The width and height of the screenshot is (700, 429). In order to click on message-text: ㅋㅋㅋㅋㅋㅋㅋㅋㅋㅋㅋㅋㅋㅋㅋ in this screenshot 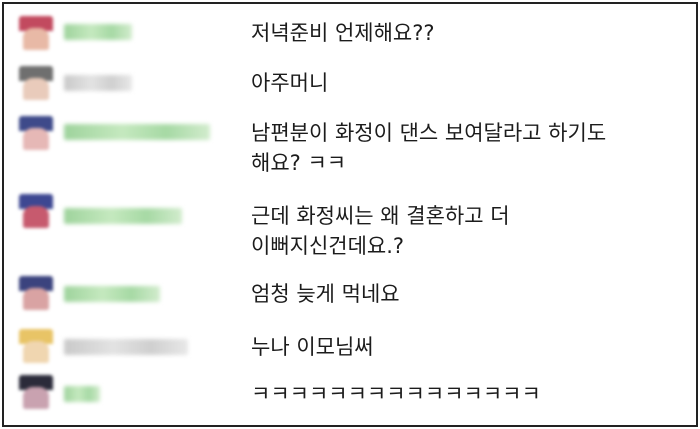, I will do `click(396, 394)`.